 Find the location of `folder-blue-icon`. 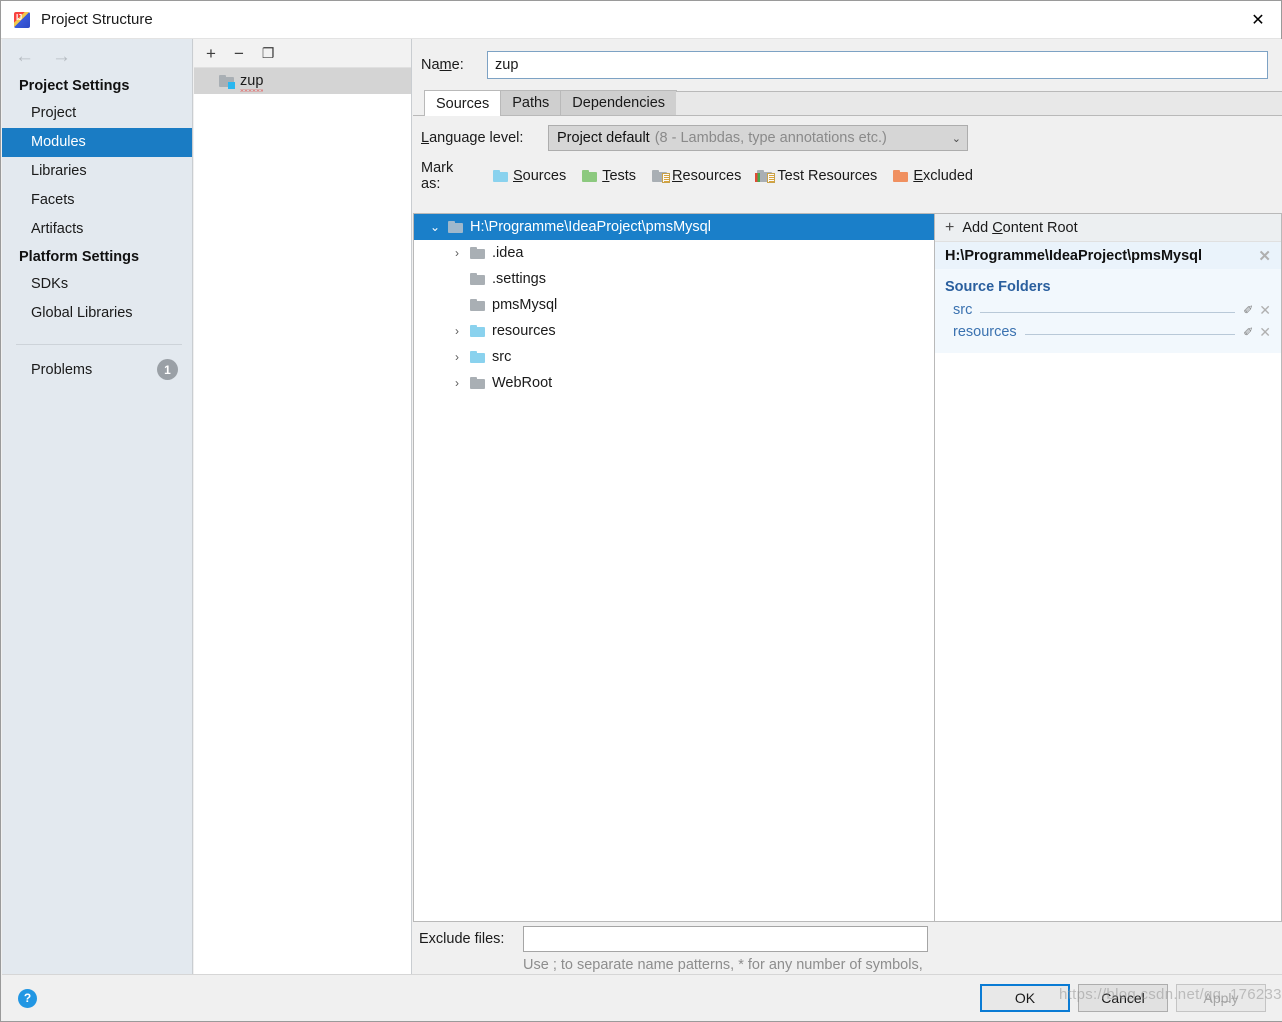

folder-blue-icon is located at coordinates (500, 176).